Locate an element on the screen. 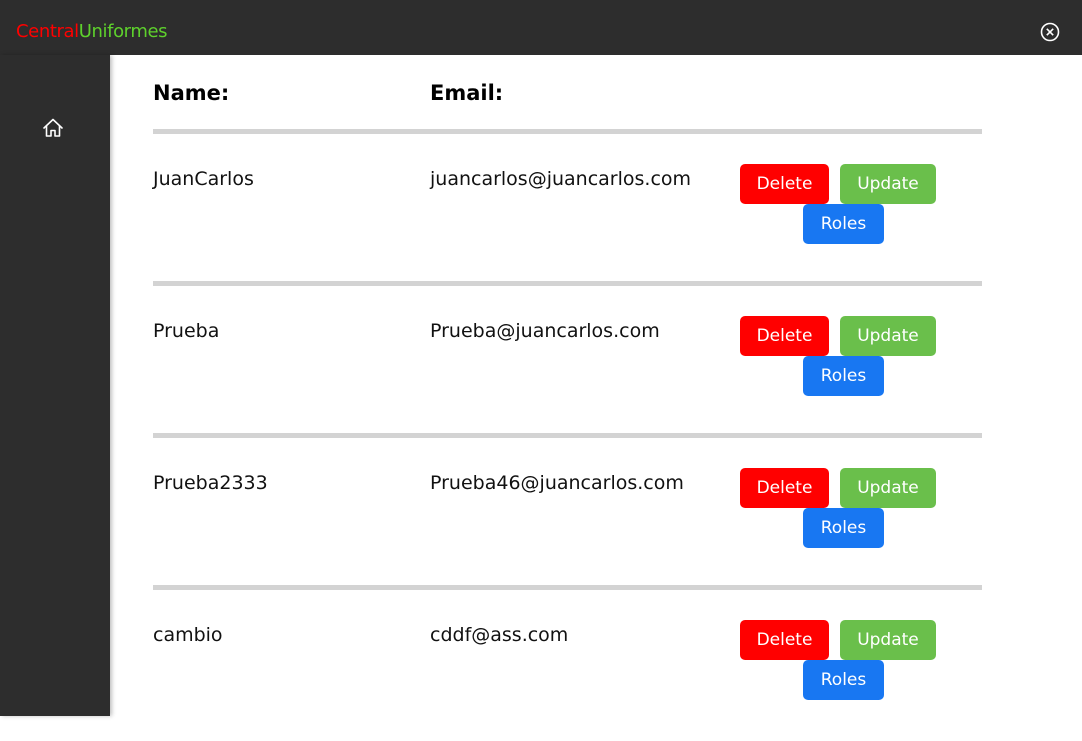  user-email: cddf@ass.com is located at coordinates (499, 635).